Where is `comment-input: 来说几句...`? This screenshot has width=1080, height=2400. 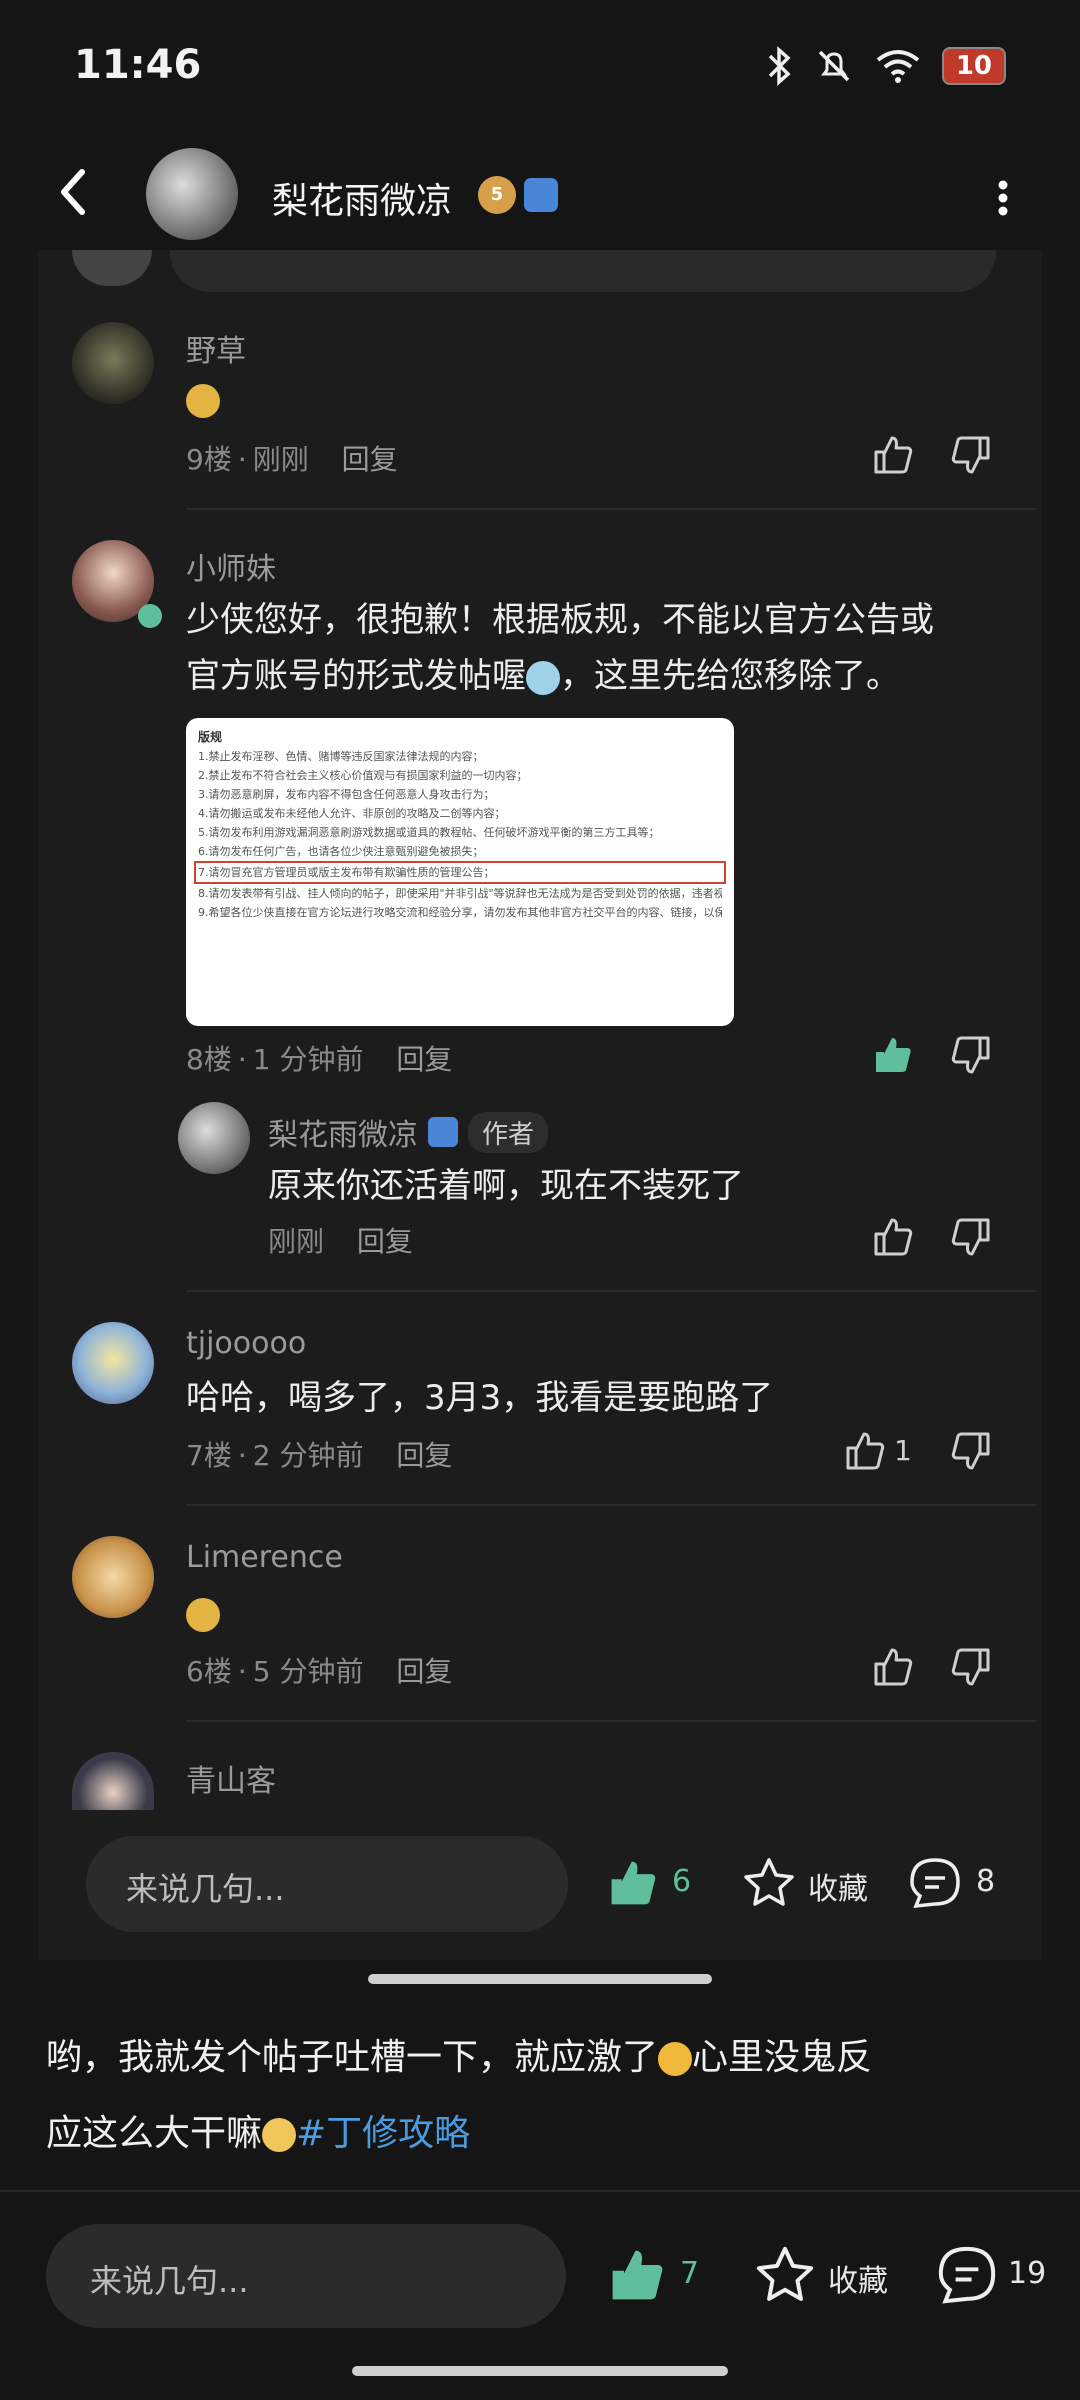
comment-input: 来说几句... is located at coordinates (306, 2276).